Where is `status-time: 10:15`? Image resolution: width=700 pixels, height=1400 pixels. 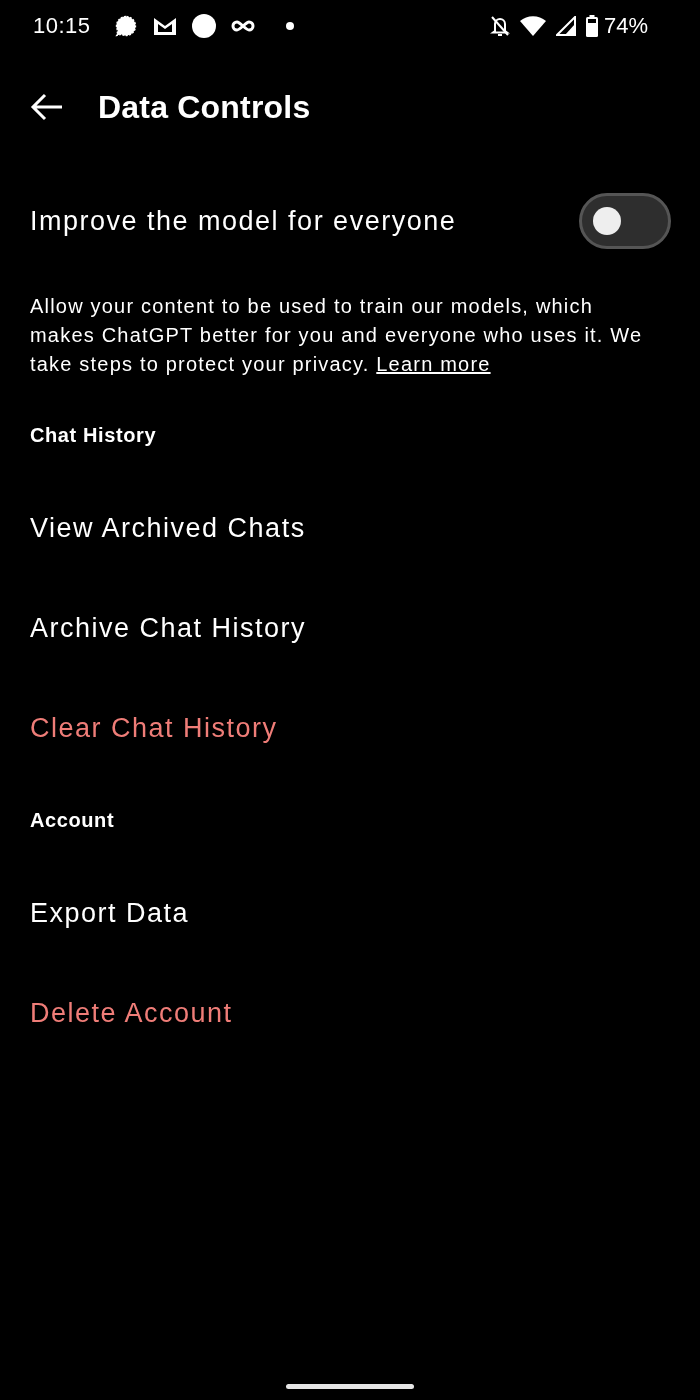 status-time: 10:15 is located at coordinates (62, 26).